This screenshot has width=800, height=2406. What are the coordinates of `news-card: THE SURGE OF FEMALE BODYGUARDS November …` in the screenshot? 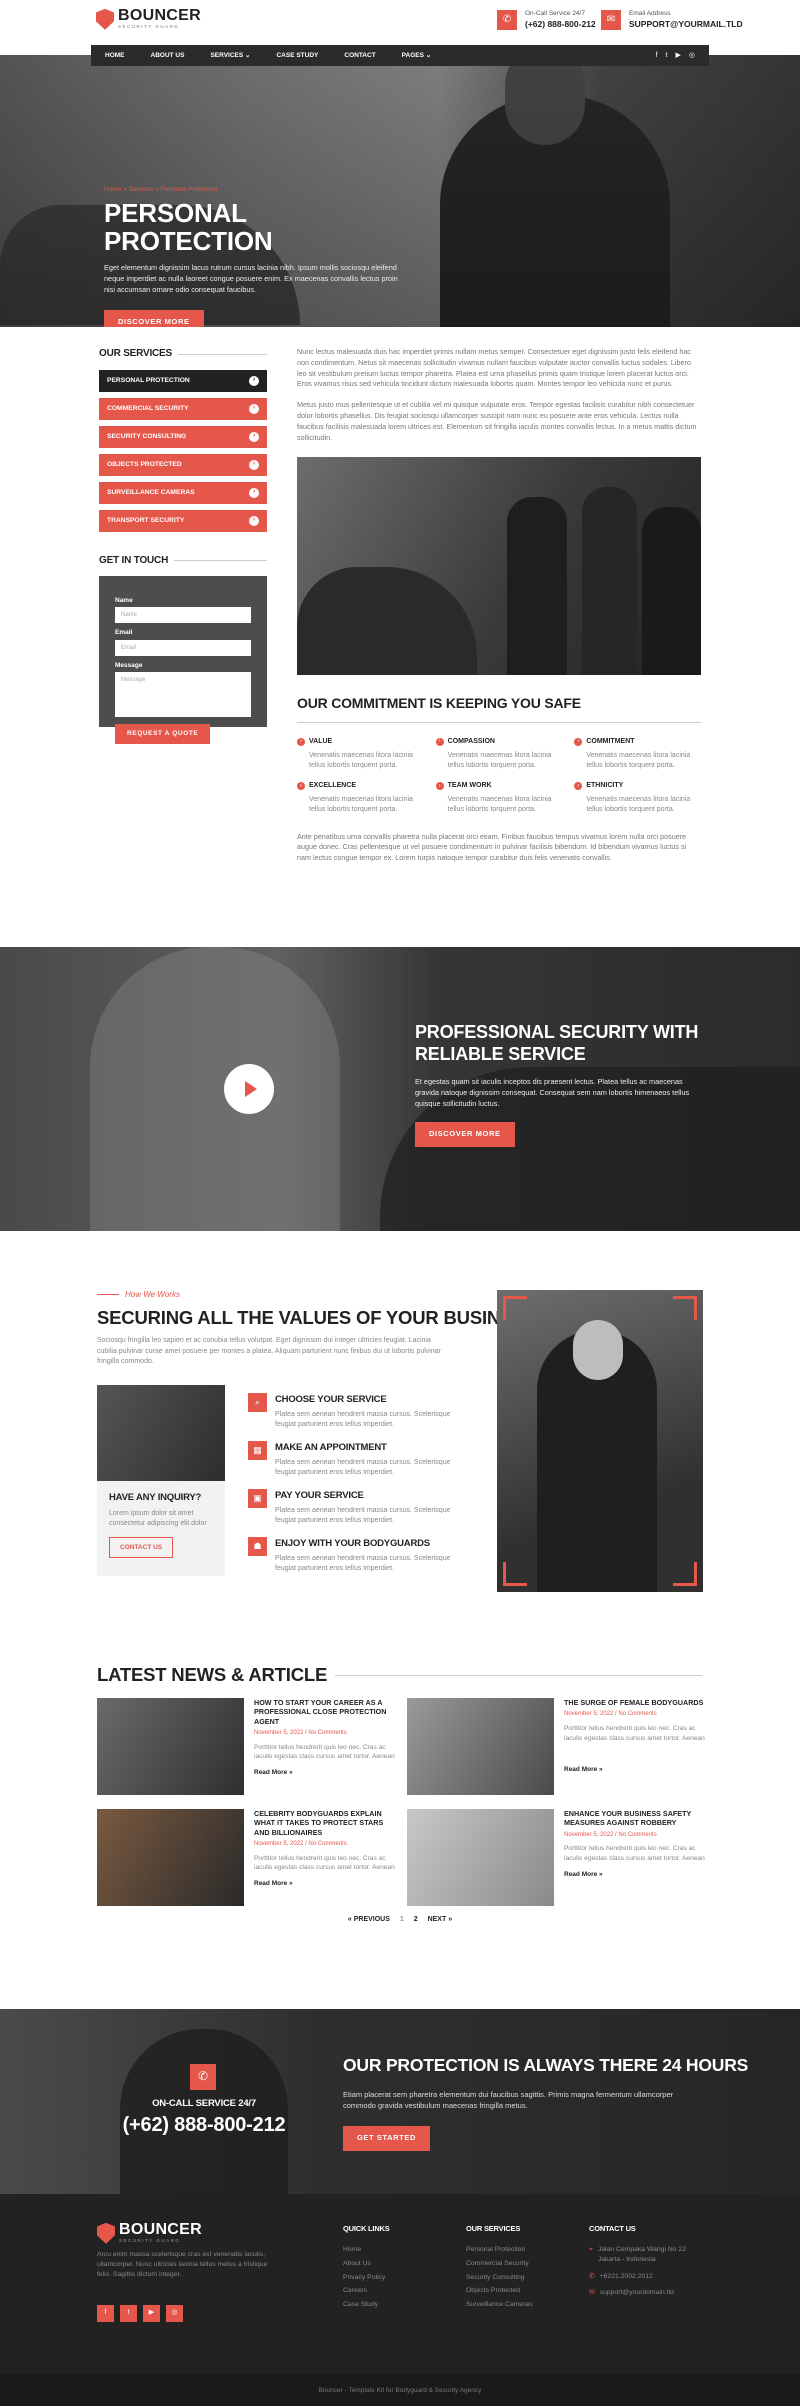 It's located at (557, 1748).